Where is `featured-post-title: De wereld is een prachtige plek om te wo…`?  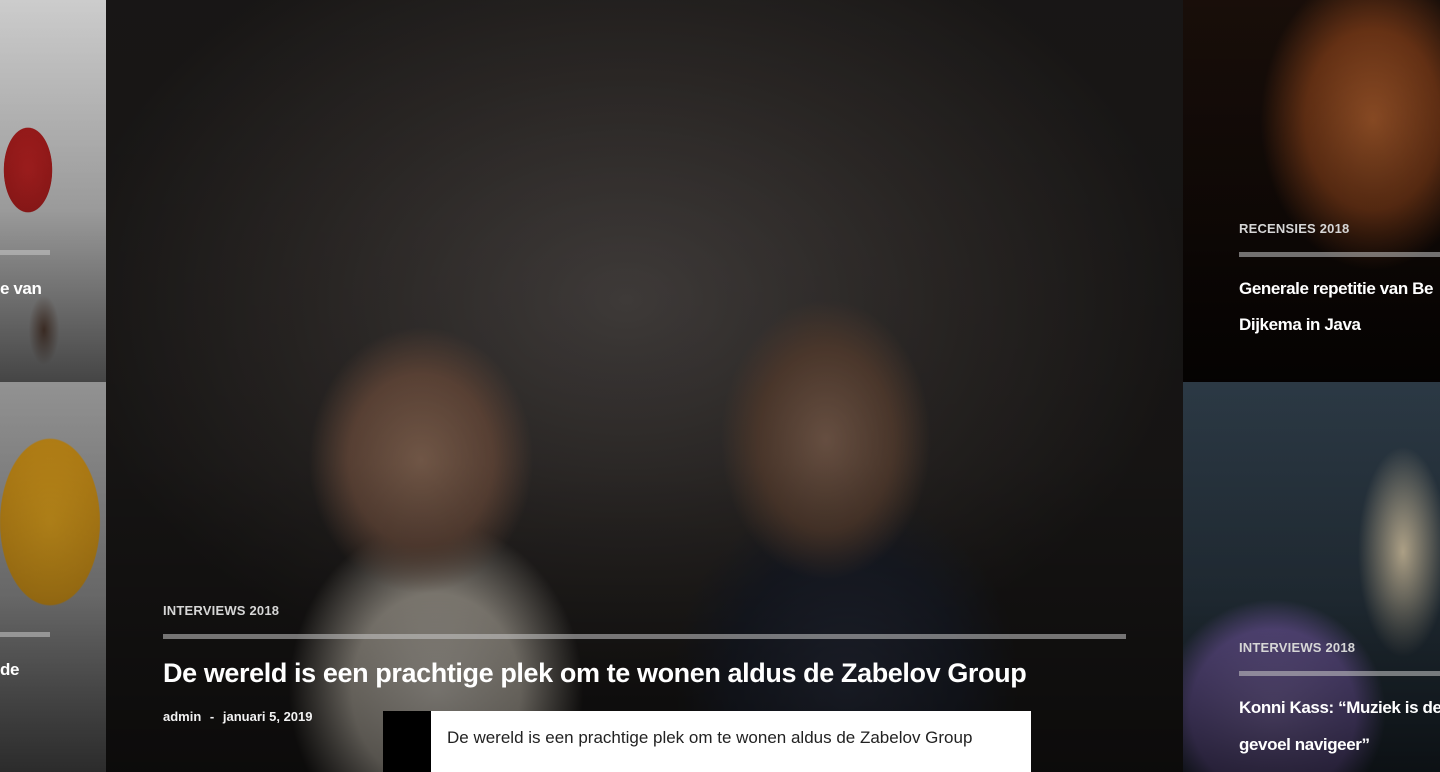
featured-post-title: De wereld is een prachtige plek om te wo… is located at coordinates (595, 673).